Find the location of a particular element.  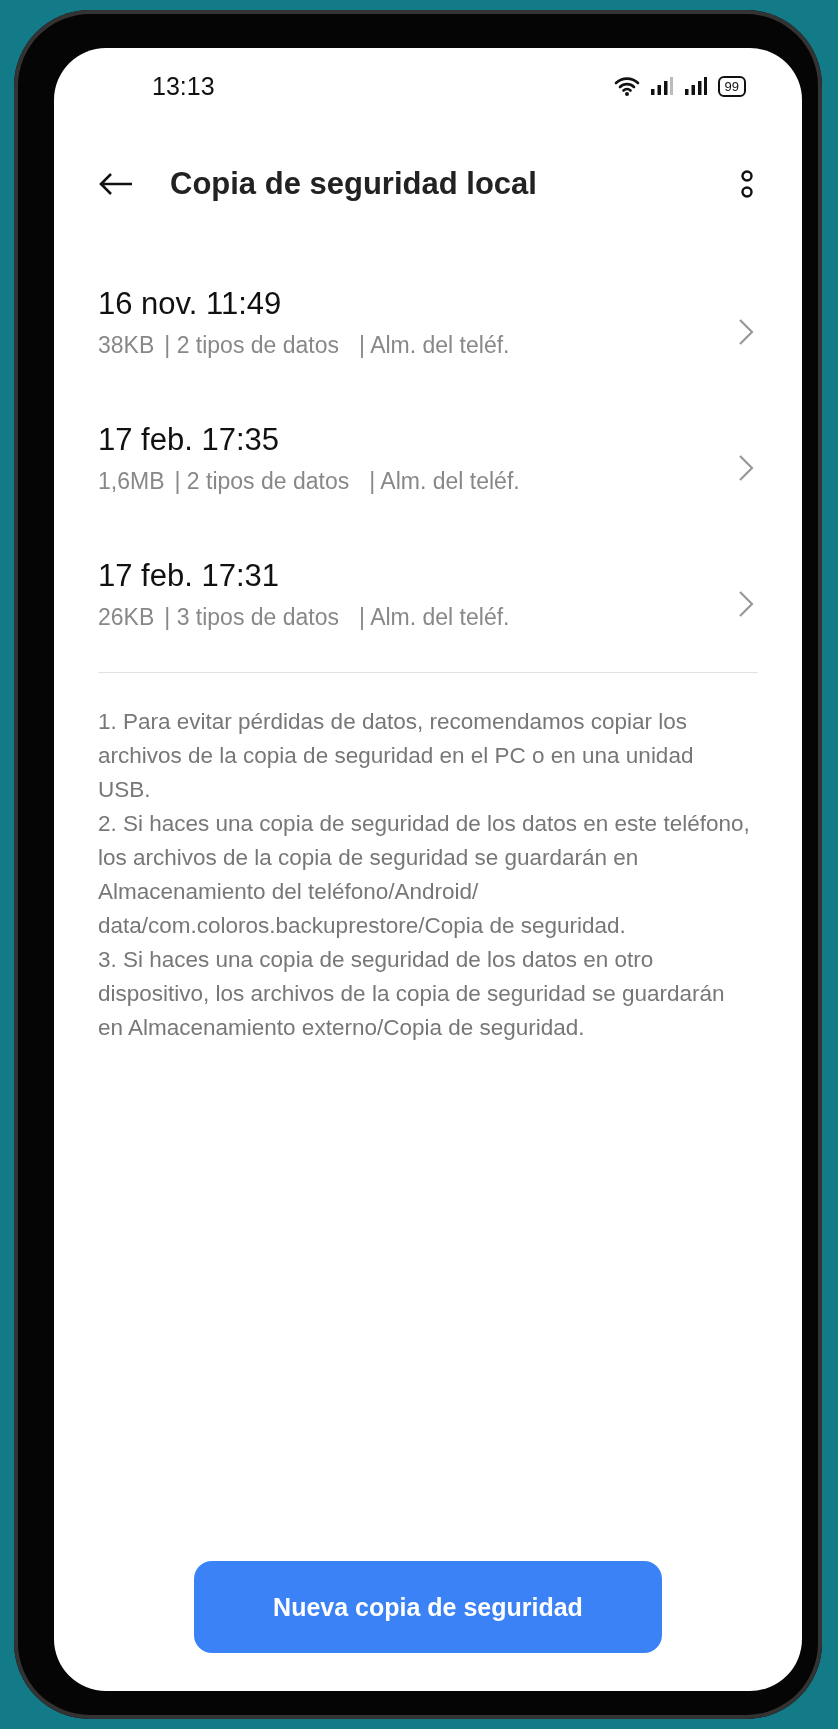

info-note: 2. Si haces una copia de seguridad de los datos en este teléfono, los archivos de la copia de seguridad se guardarán en Almacenamiento del teléfono/Android/ data/com.coloros.backuprestore/Copia de seguridad. is located at coordinates (424, 875).